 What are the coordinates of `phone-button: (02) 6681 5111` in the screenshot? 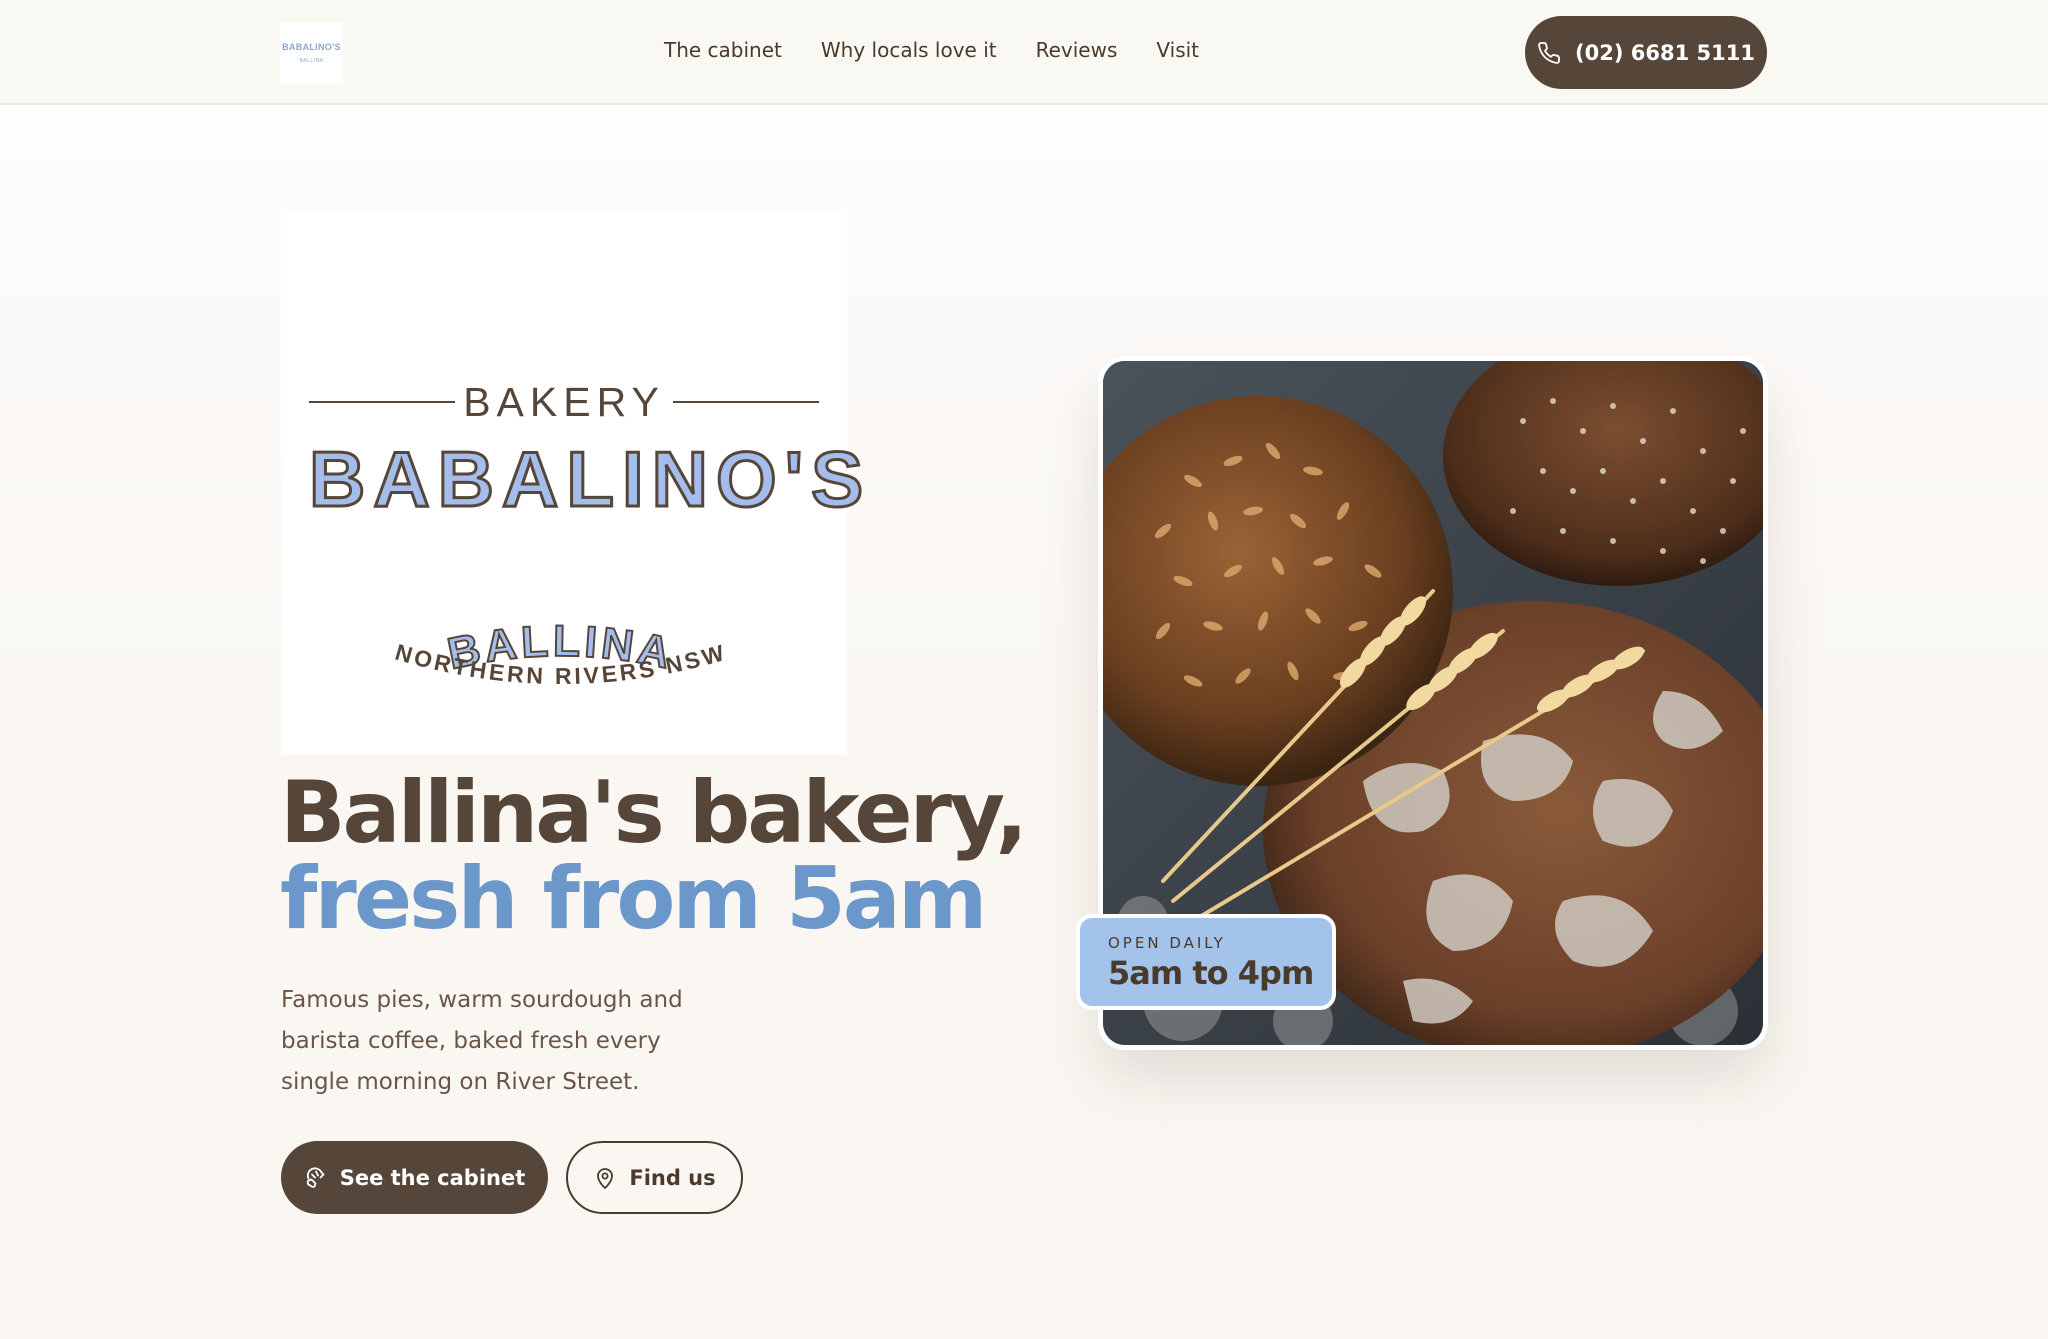 It's located at (1646, 52).